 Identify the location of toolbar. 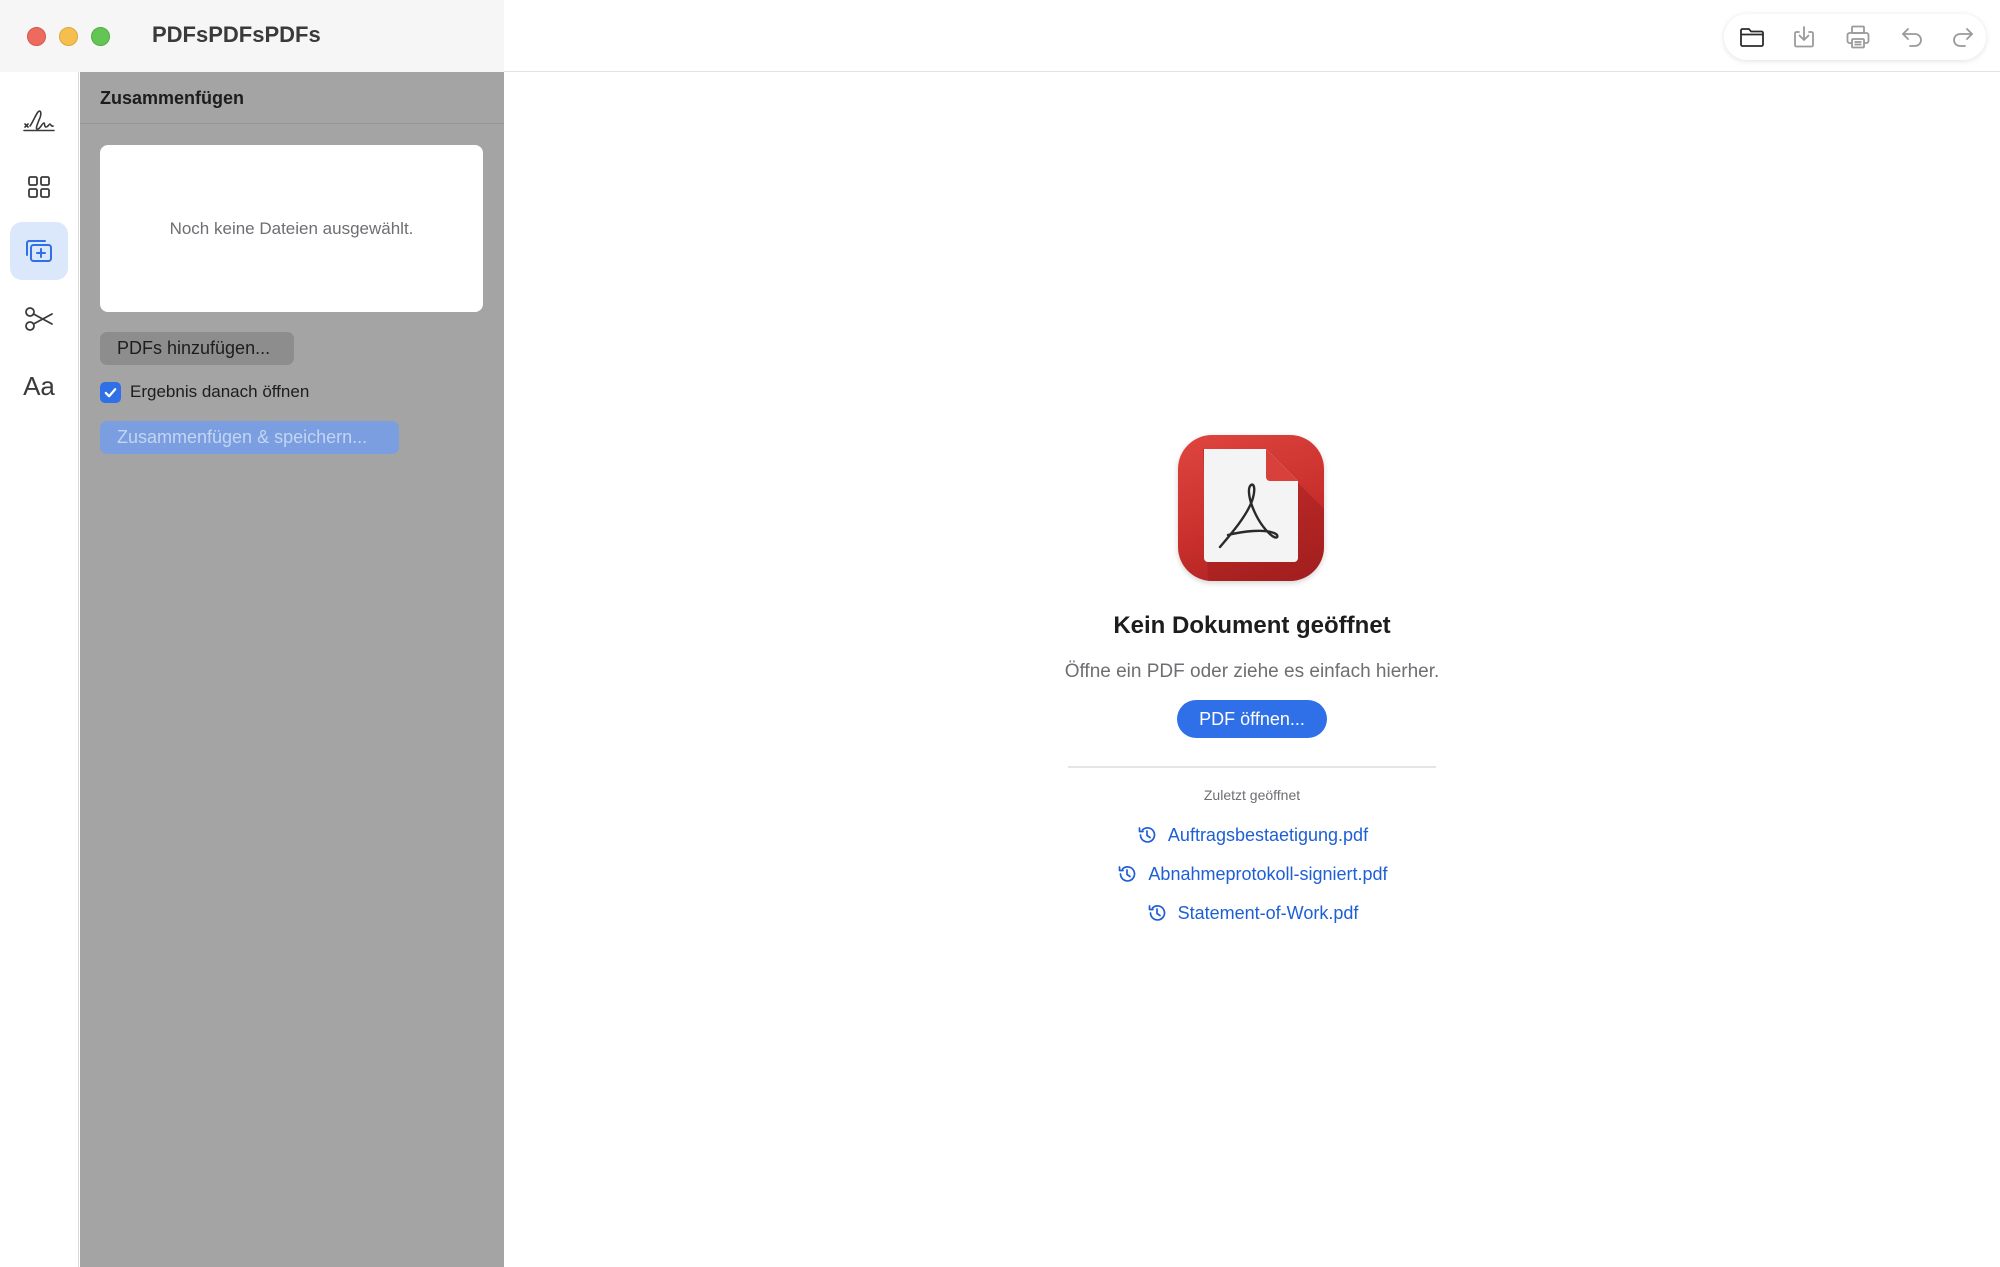
(1855, 37).